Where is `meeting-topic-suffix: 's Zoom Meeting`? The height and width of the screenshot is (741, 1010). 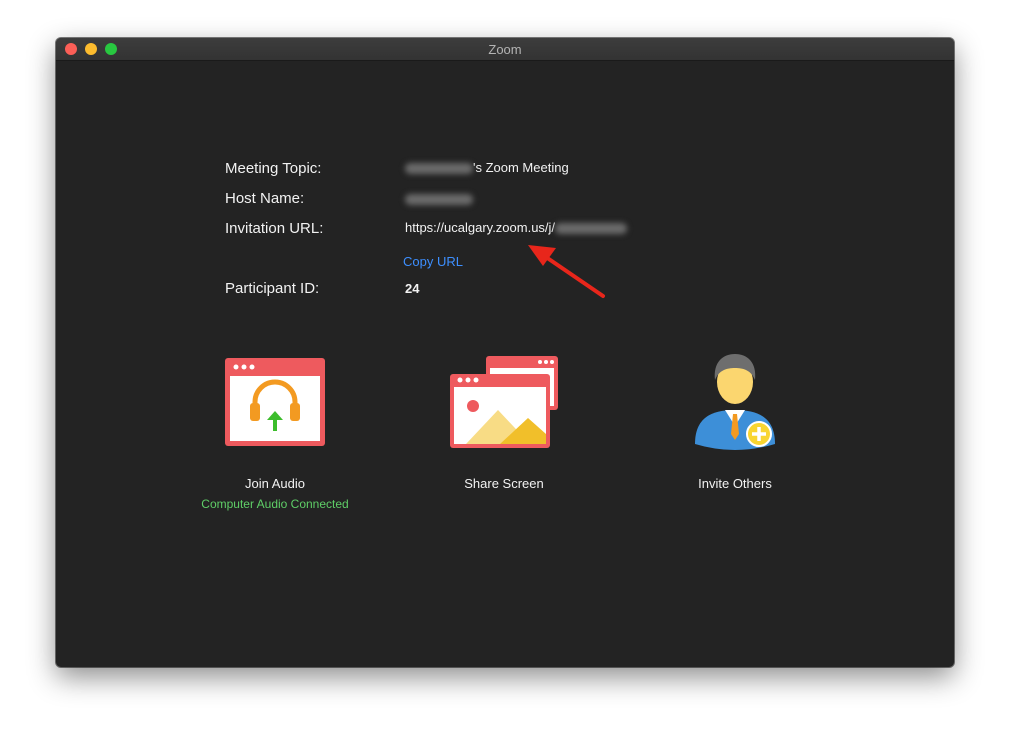 meeting-topic-suffix: 's Zoom Meeting is located at coordinates (521, 167).